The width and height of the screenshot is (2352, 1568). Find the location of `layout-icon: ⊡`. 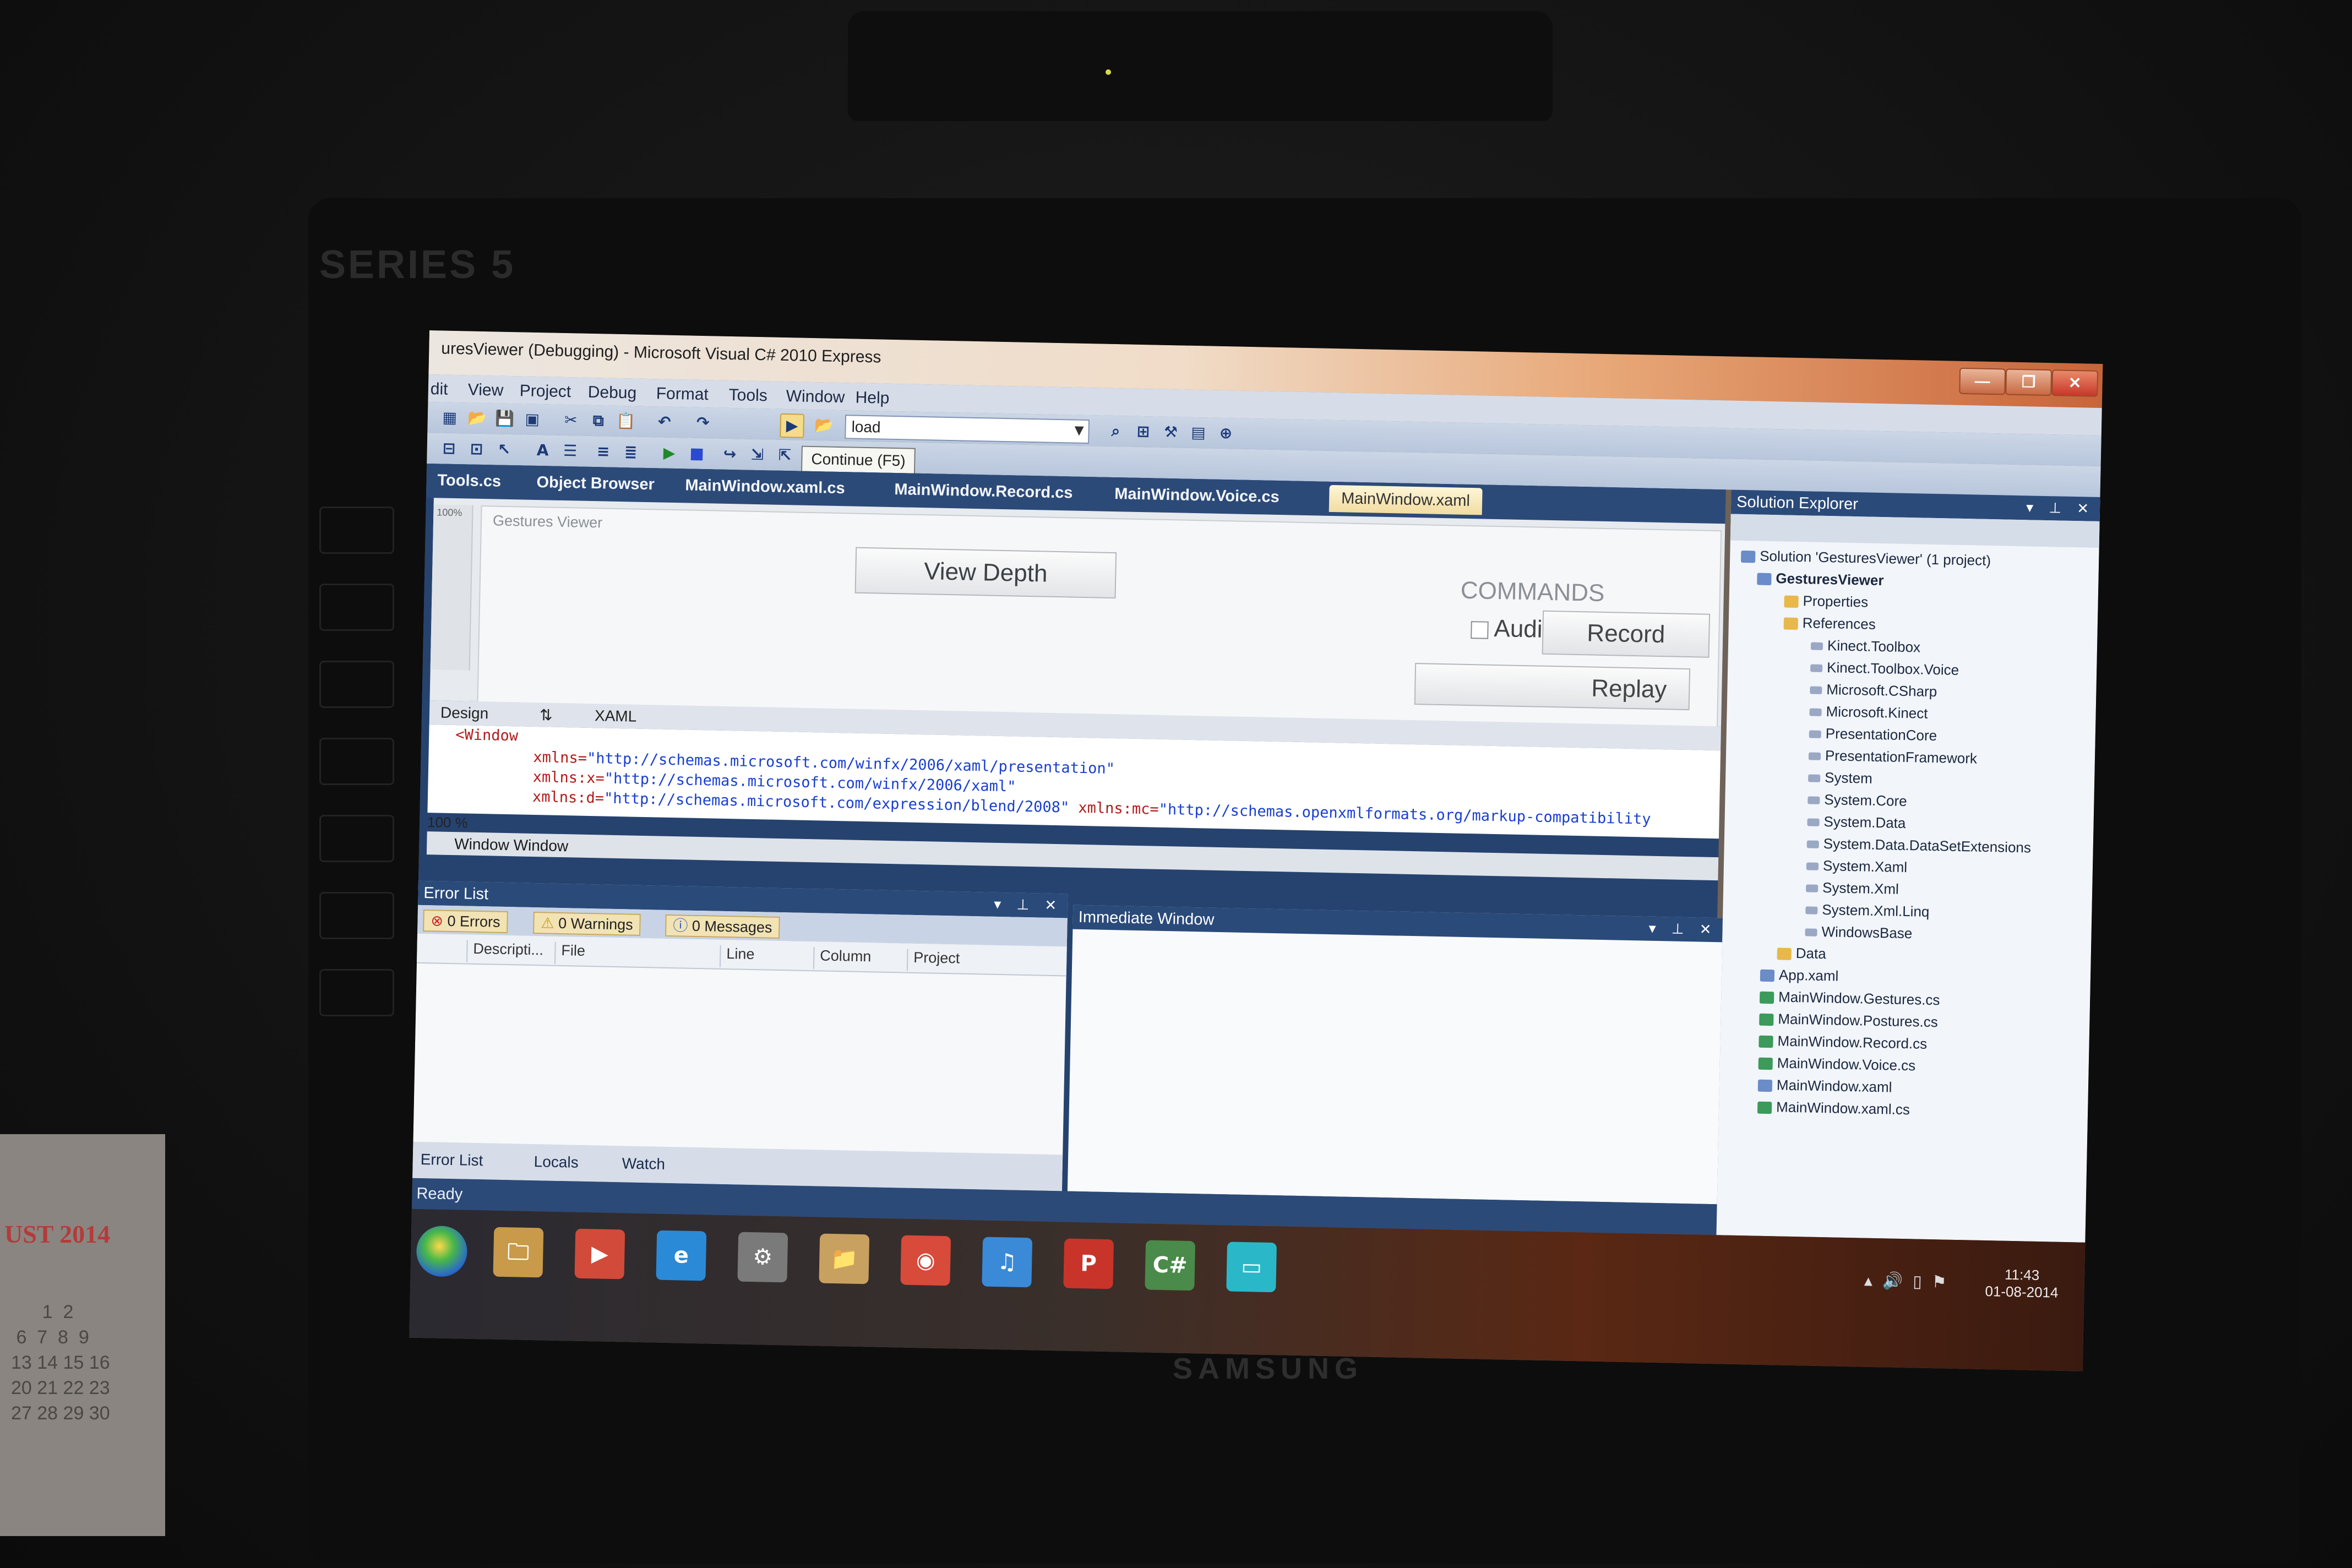

layout-icon: ⊡ is located at coordinates (476, 449).